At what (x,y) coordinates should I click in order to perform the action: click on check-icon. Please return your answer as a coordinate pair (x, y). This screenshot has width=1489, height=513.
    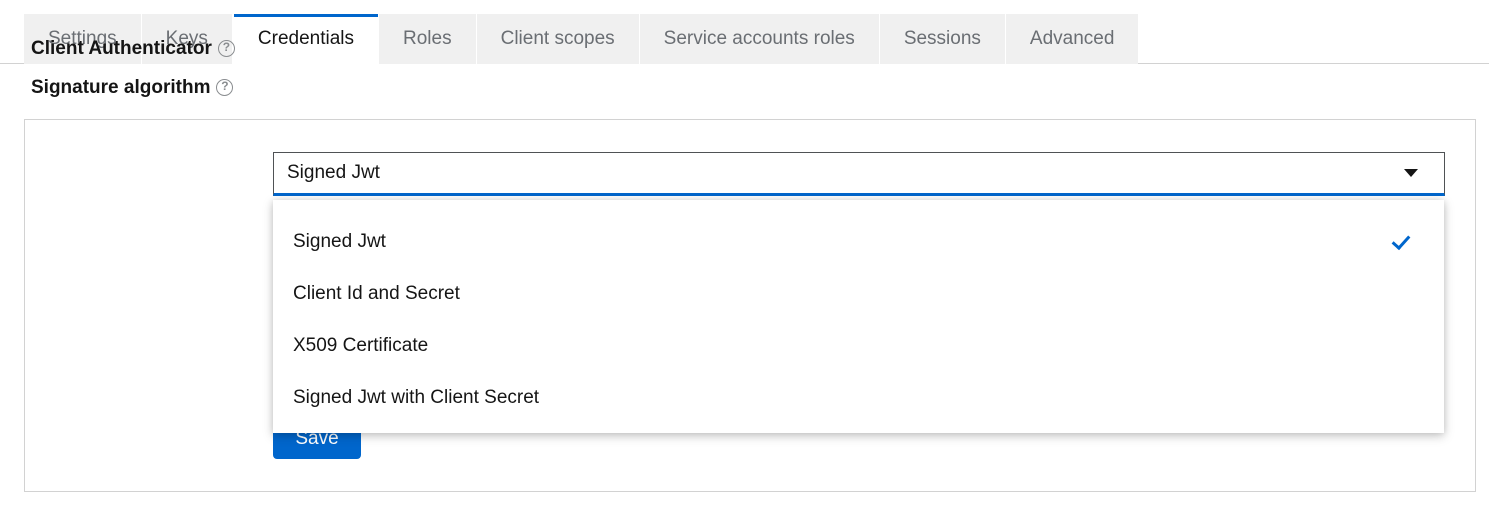
    Looking at the image, I should click on (1403, 242).